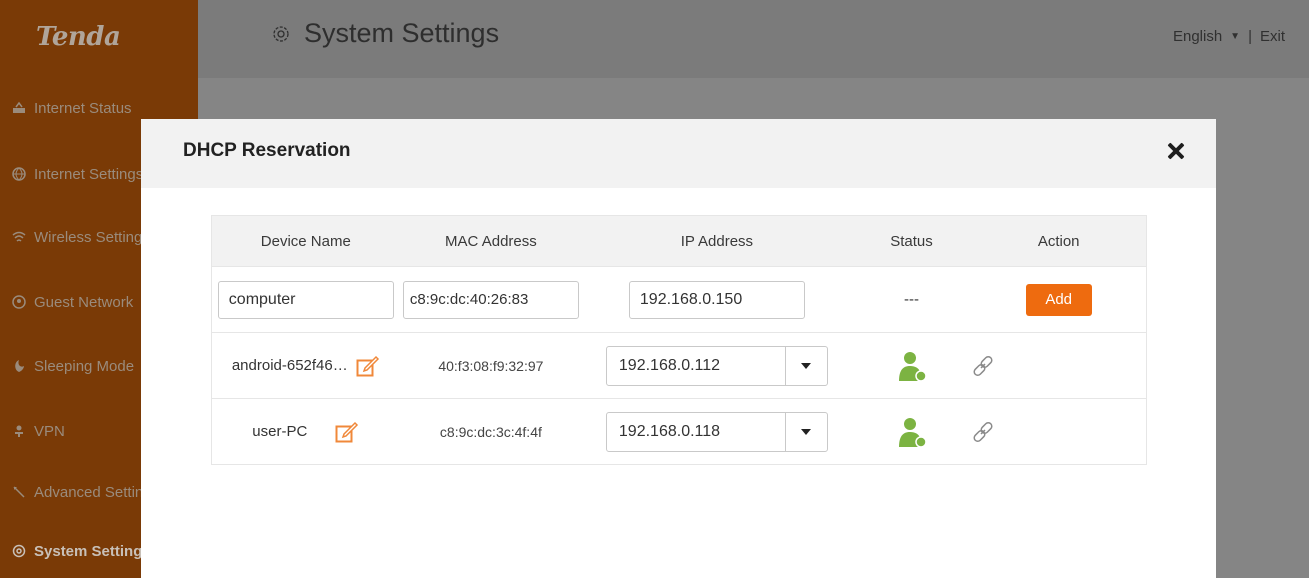 Image resolution: width=1309 pixels, height=578 pixels. Describe the element at coordinates (305, 241) in the screenshot. I see `column-header: Device Name` at that location.